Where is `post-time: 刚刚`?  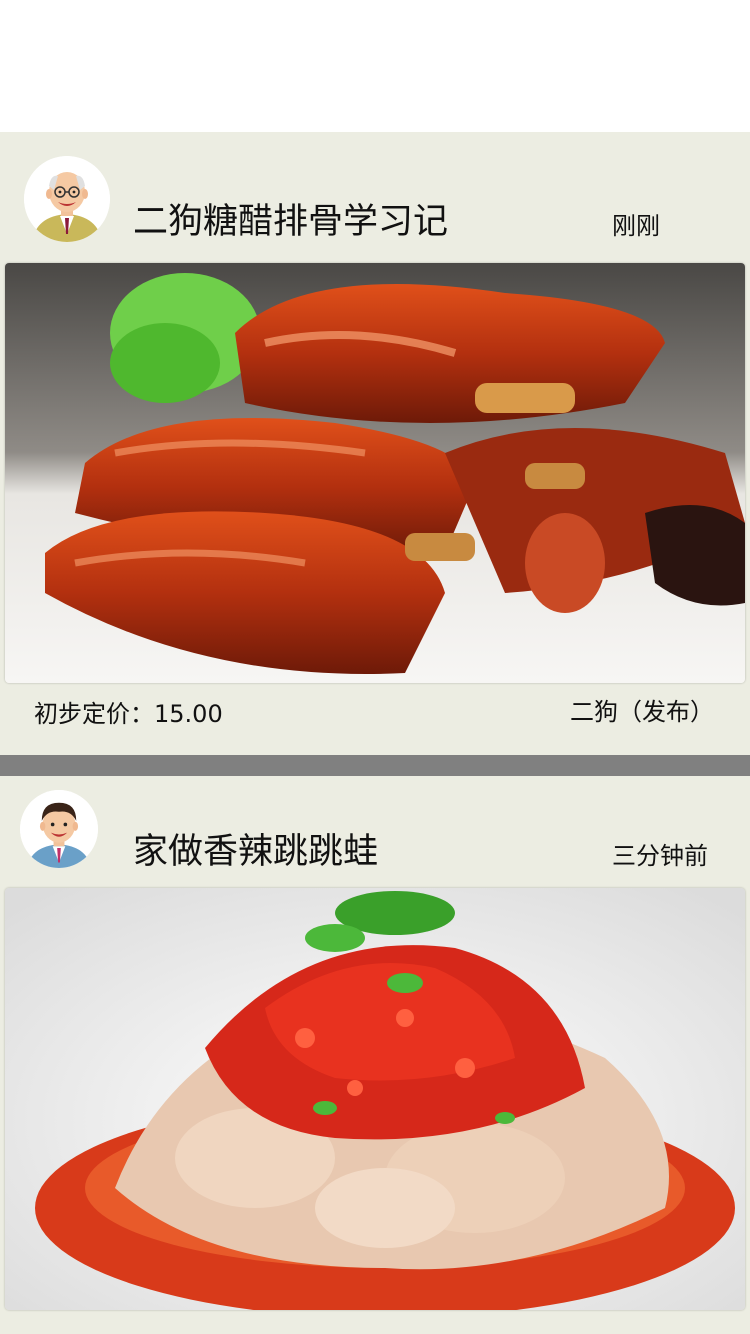
post-time: 刚刚 is located at coordinates (636, 226).